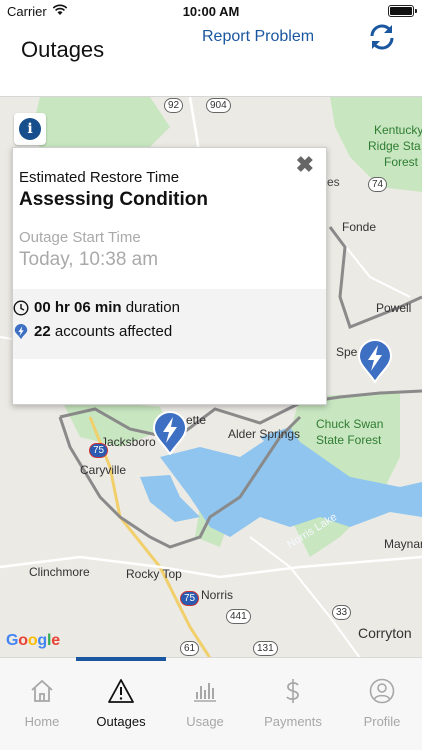 This screenshot has height=750, width=422. I want to click on tab-usage: Usage, so click(205, 698).